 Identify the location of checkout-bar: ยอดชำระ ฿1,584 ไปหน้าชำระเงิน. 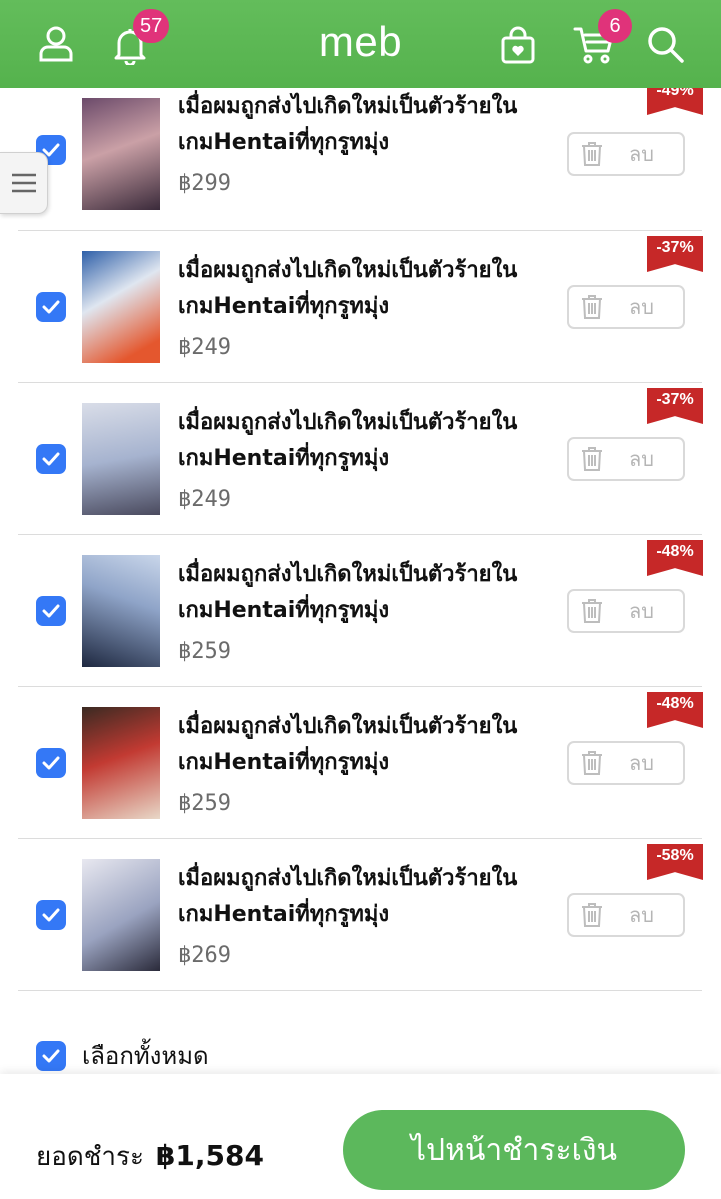
(360, 1136).